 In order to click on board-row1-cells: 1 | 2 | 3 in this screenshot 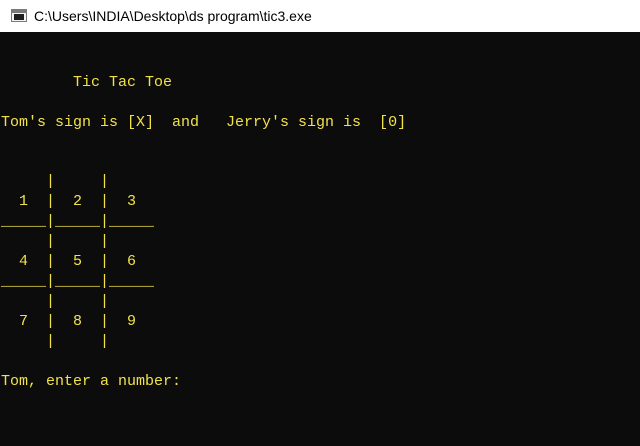, I will do `click(69, 201)`.